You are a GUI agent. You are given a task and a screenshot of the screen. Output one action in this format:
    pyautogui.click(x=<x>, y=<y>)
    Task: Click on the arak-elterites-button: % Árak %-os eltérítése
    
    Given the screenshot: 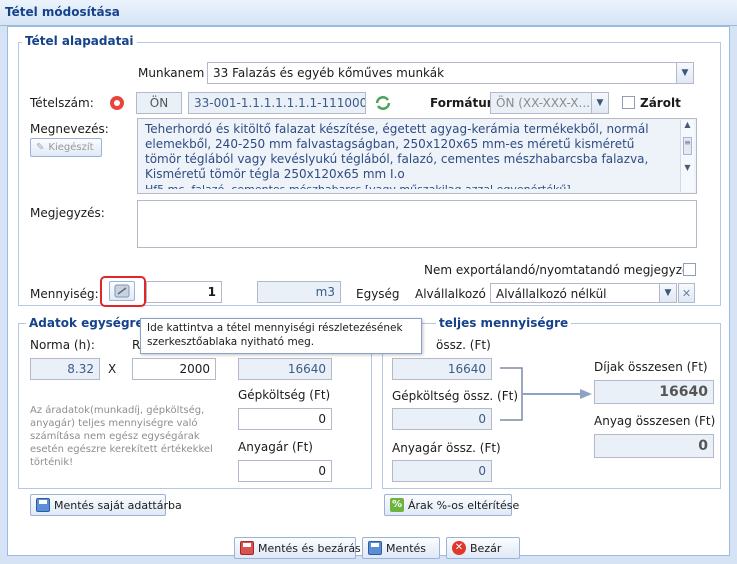 What is the action you would take?
    pyautogui.click(x=451, y=505)
    